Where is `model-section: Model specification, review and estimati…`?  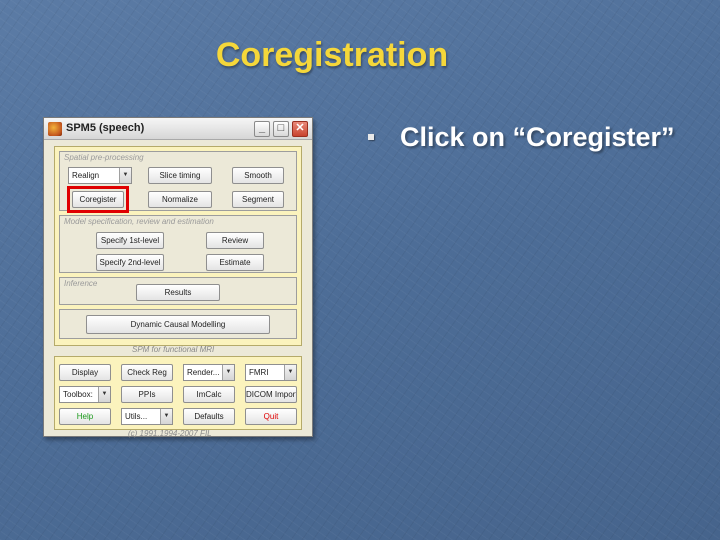
model-section: Model specification, review and estimati… is located at coordinates (178, 244).